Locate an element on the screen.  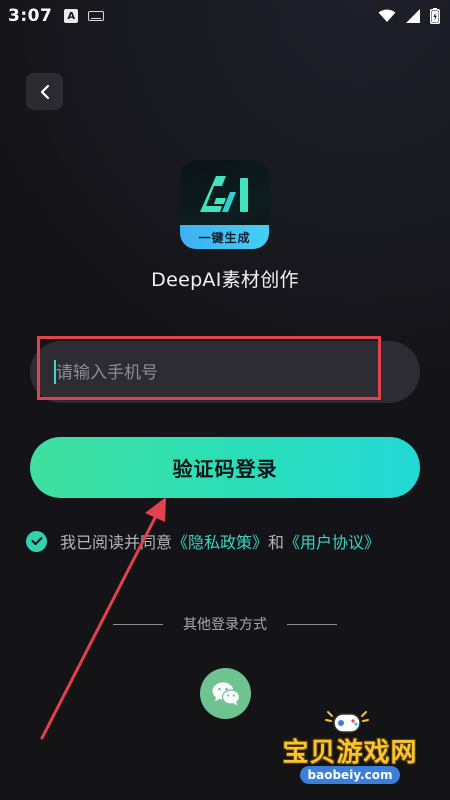
app-name: DeepAI素材创作 is located at coordinates (225, 280).